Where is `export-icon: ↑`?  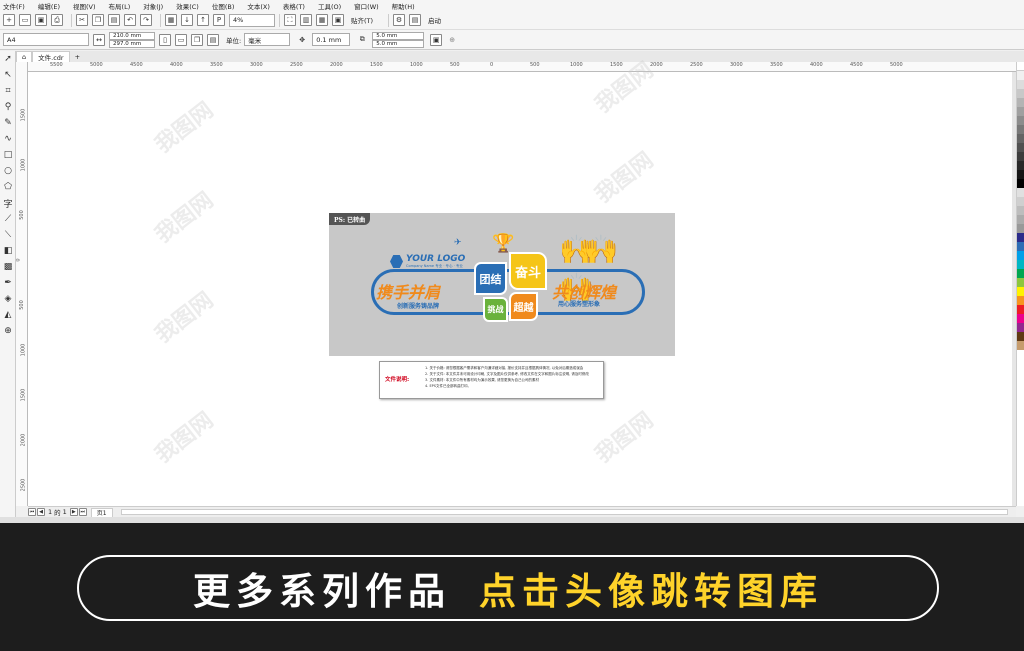 export-icon: ↑ is located at coordinates (203, 20).